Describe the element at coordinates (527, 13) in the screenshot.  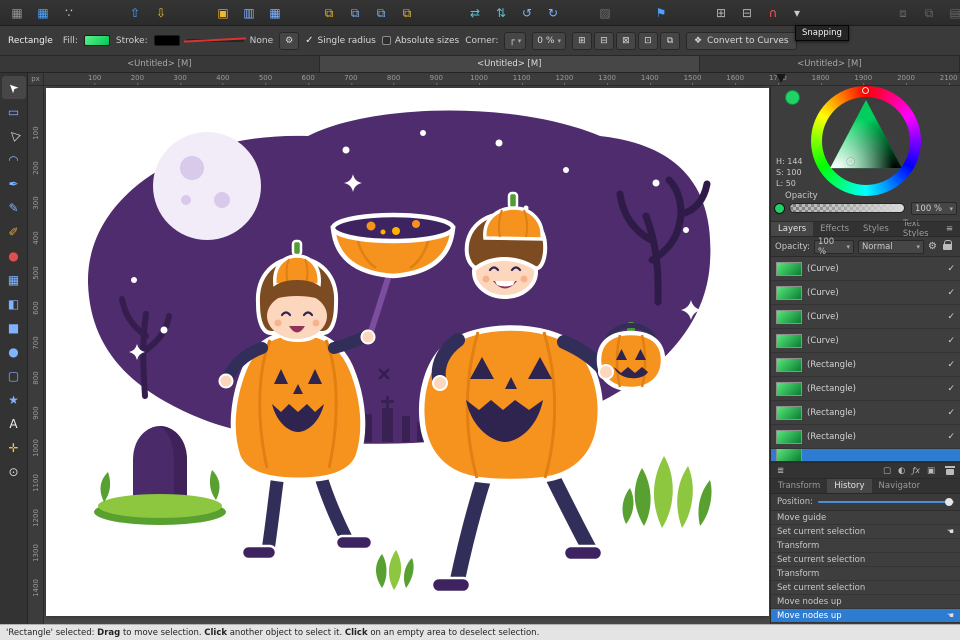
I see `rotate-ccw-button: ↺` at that location.